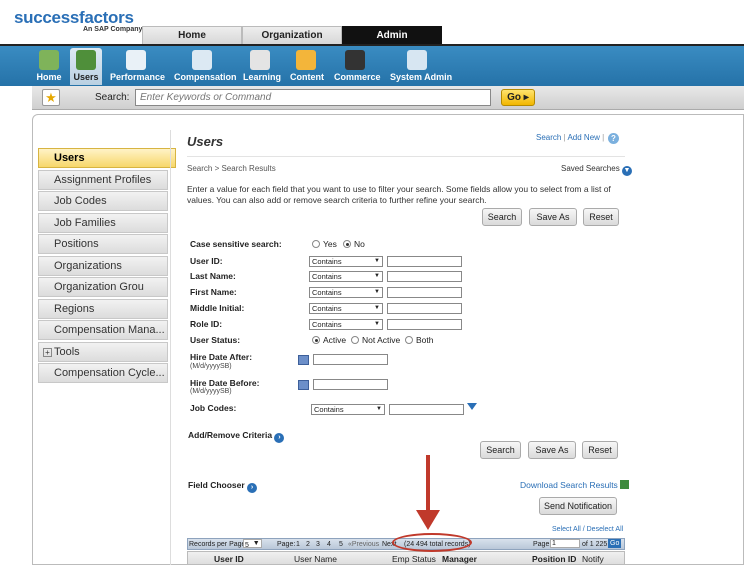 The width and height of the screenshot is (744, 565). I want to click on middle-initial-input, so click(424, 308).